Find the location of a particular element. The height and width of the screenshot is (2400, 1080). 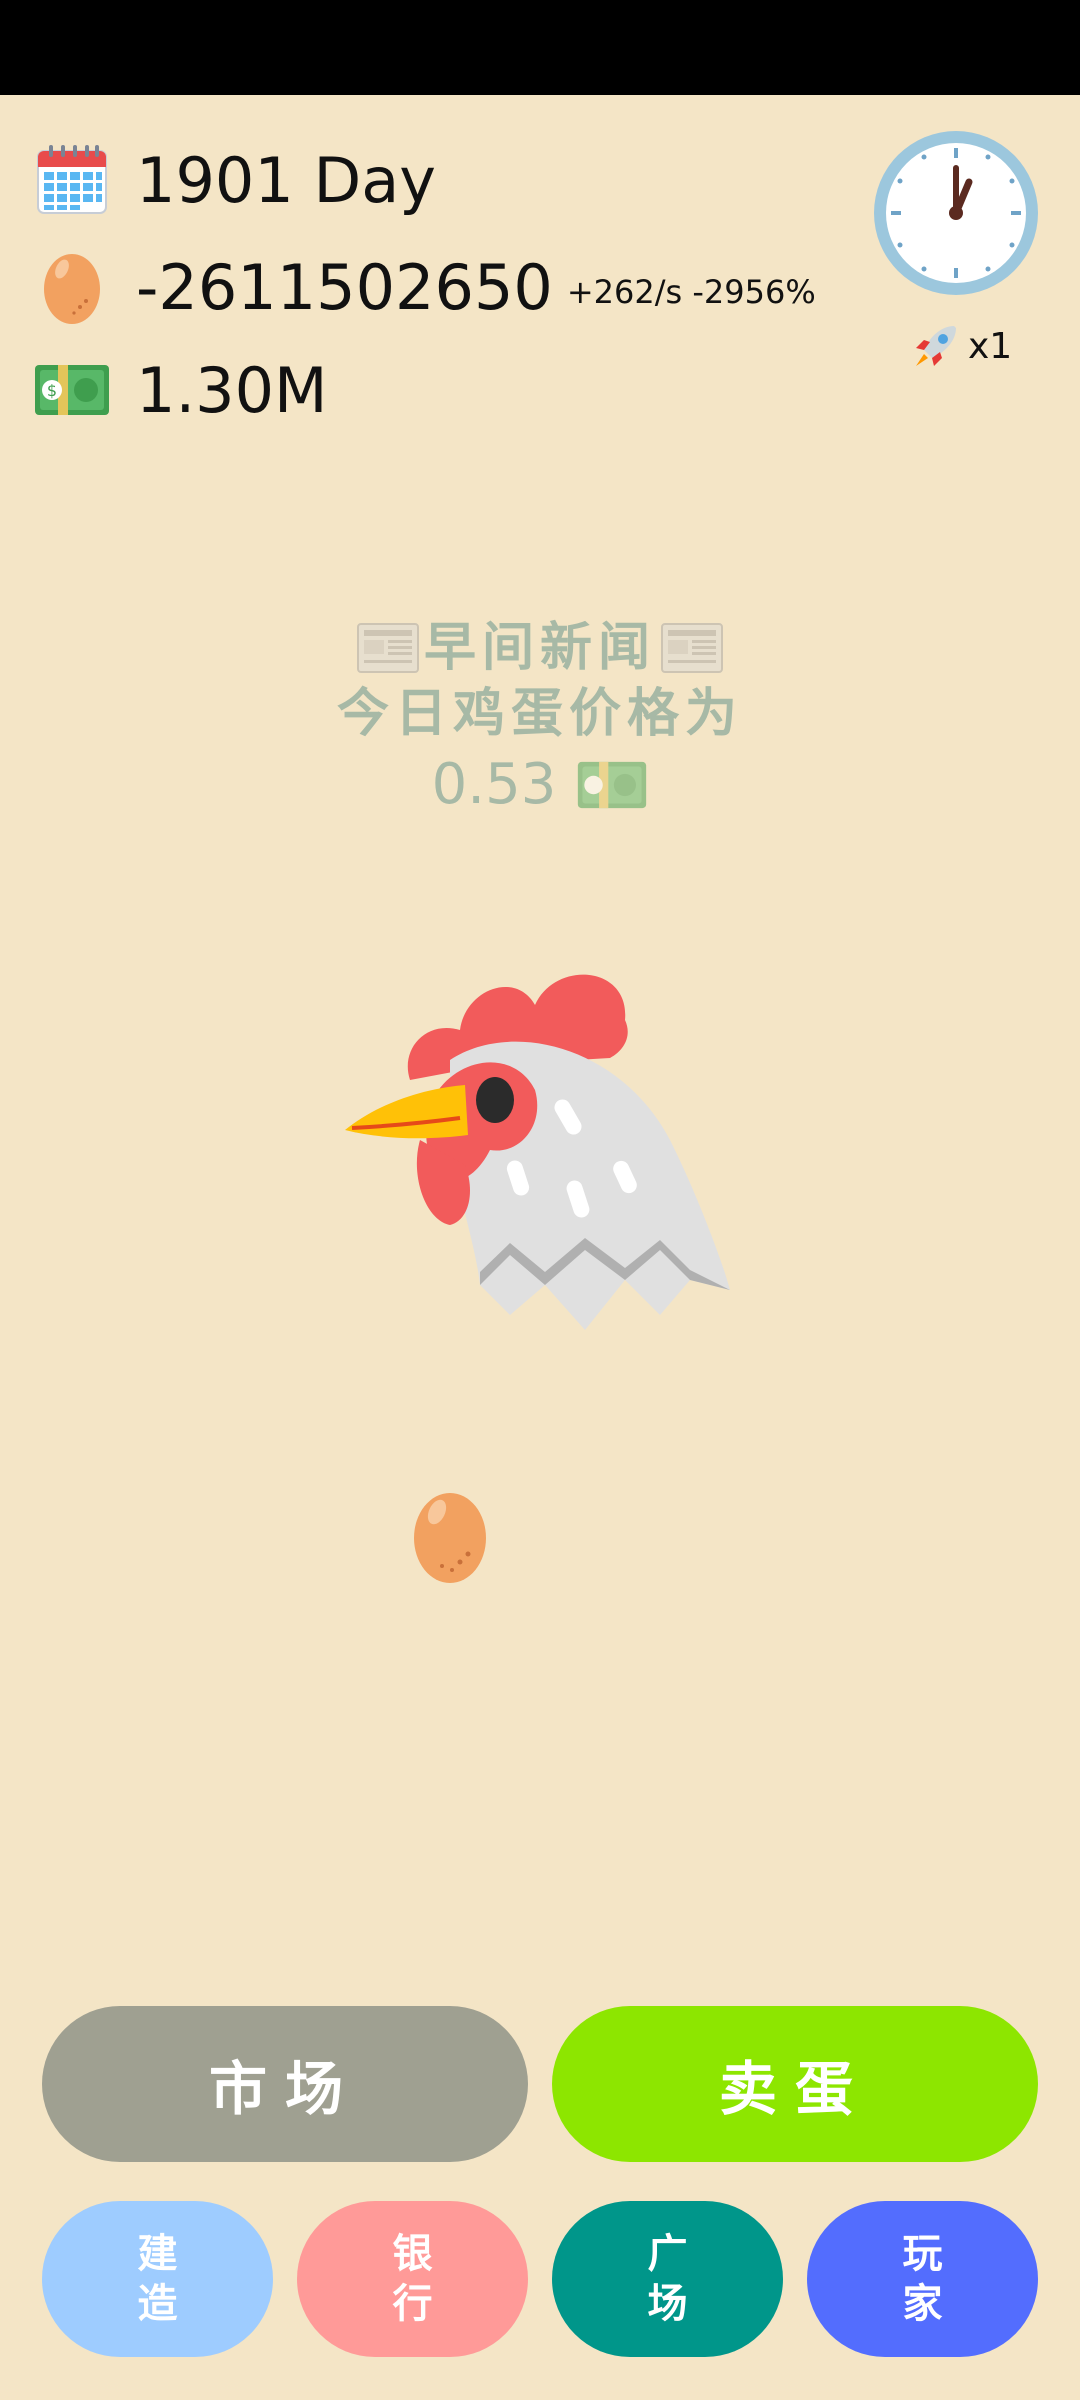

build-button: 建造 is located at coordinates (157, 2279).